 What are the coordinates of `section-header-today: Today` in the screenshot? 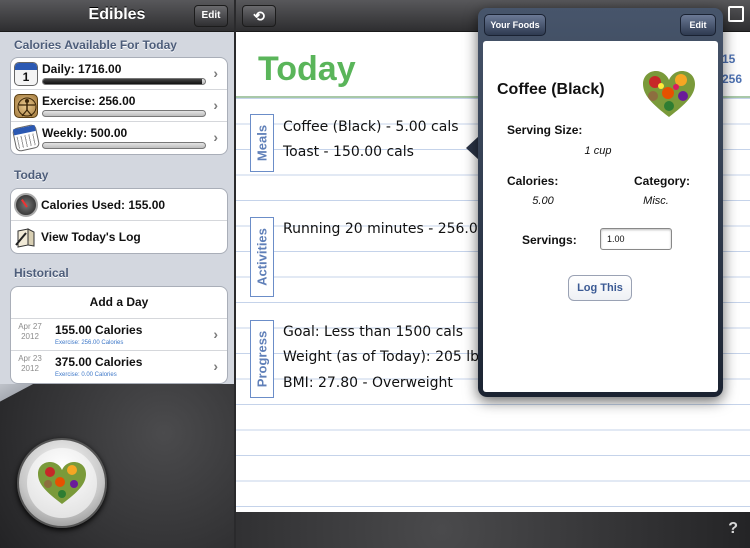 It's located at (31, 175).